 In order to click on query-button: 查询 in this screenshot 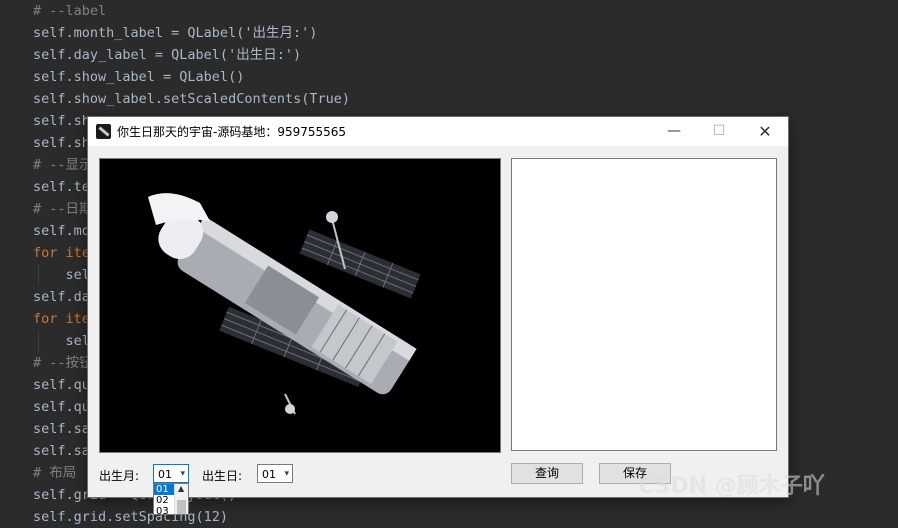, I will do `click(547, 473)`.